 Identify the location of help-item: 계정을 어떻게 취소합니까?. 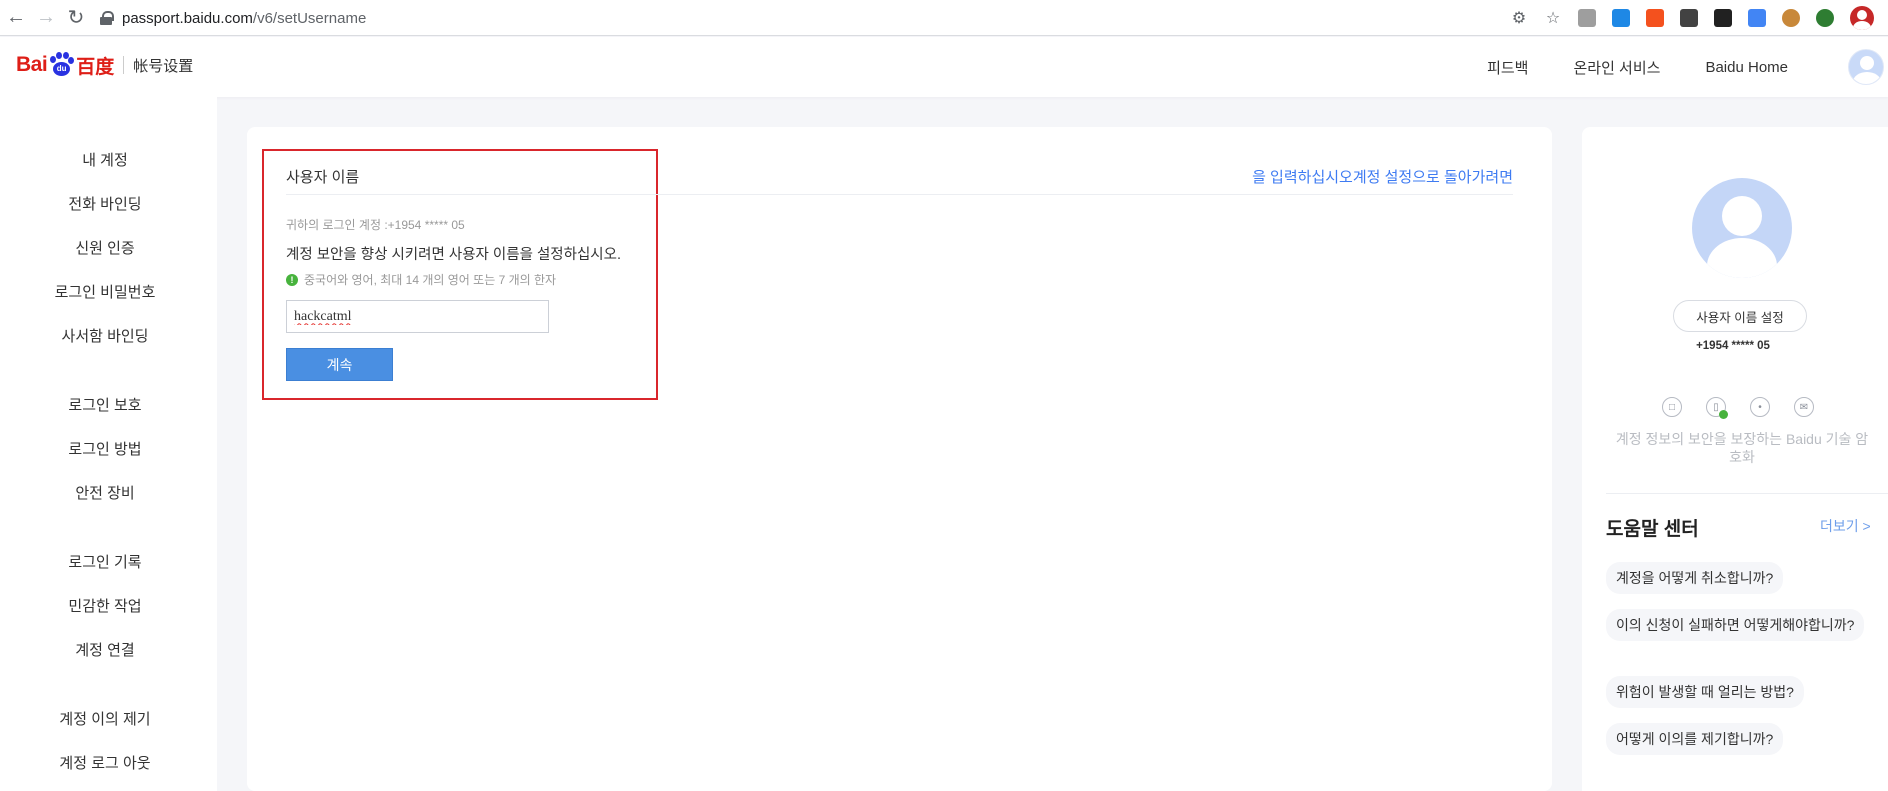
(1695, 578).